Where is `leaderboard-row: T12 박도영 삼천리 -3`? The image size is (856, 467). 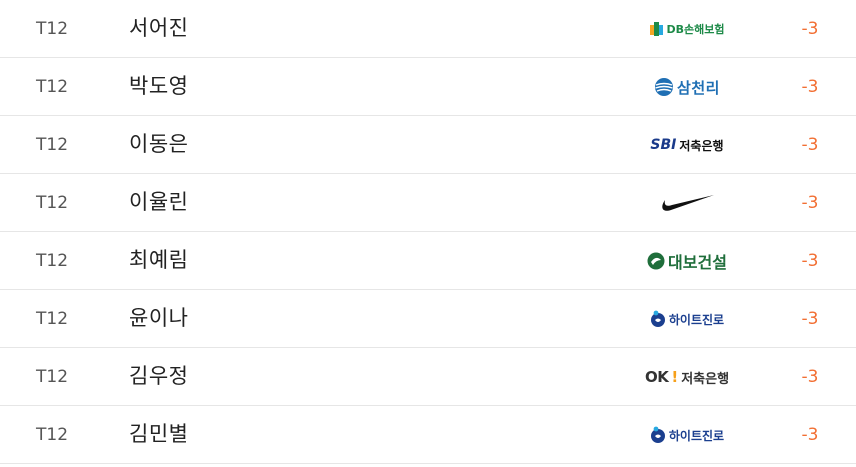
leaderboard-row: T12 박도영 삼천리 -3 is located at coordinates (428, 87).